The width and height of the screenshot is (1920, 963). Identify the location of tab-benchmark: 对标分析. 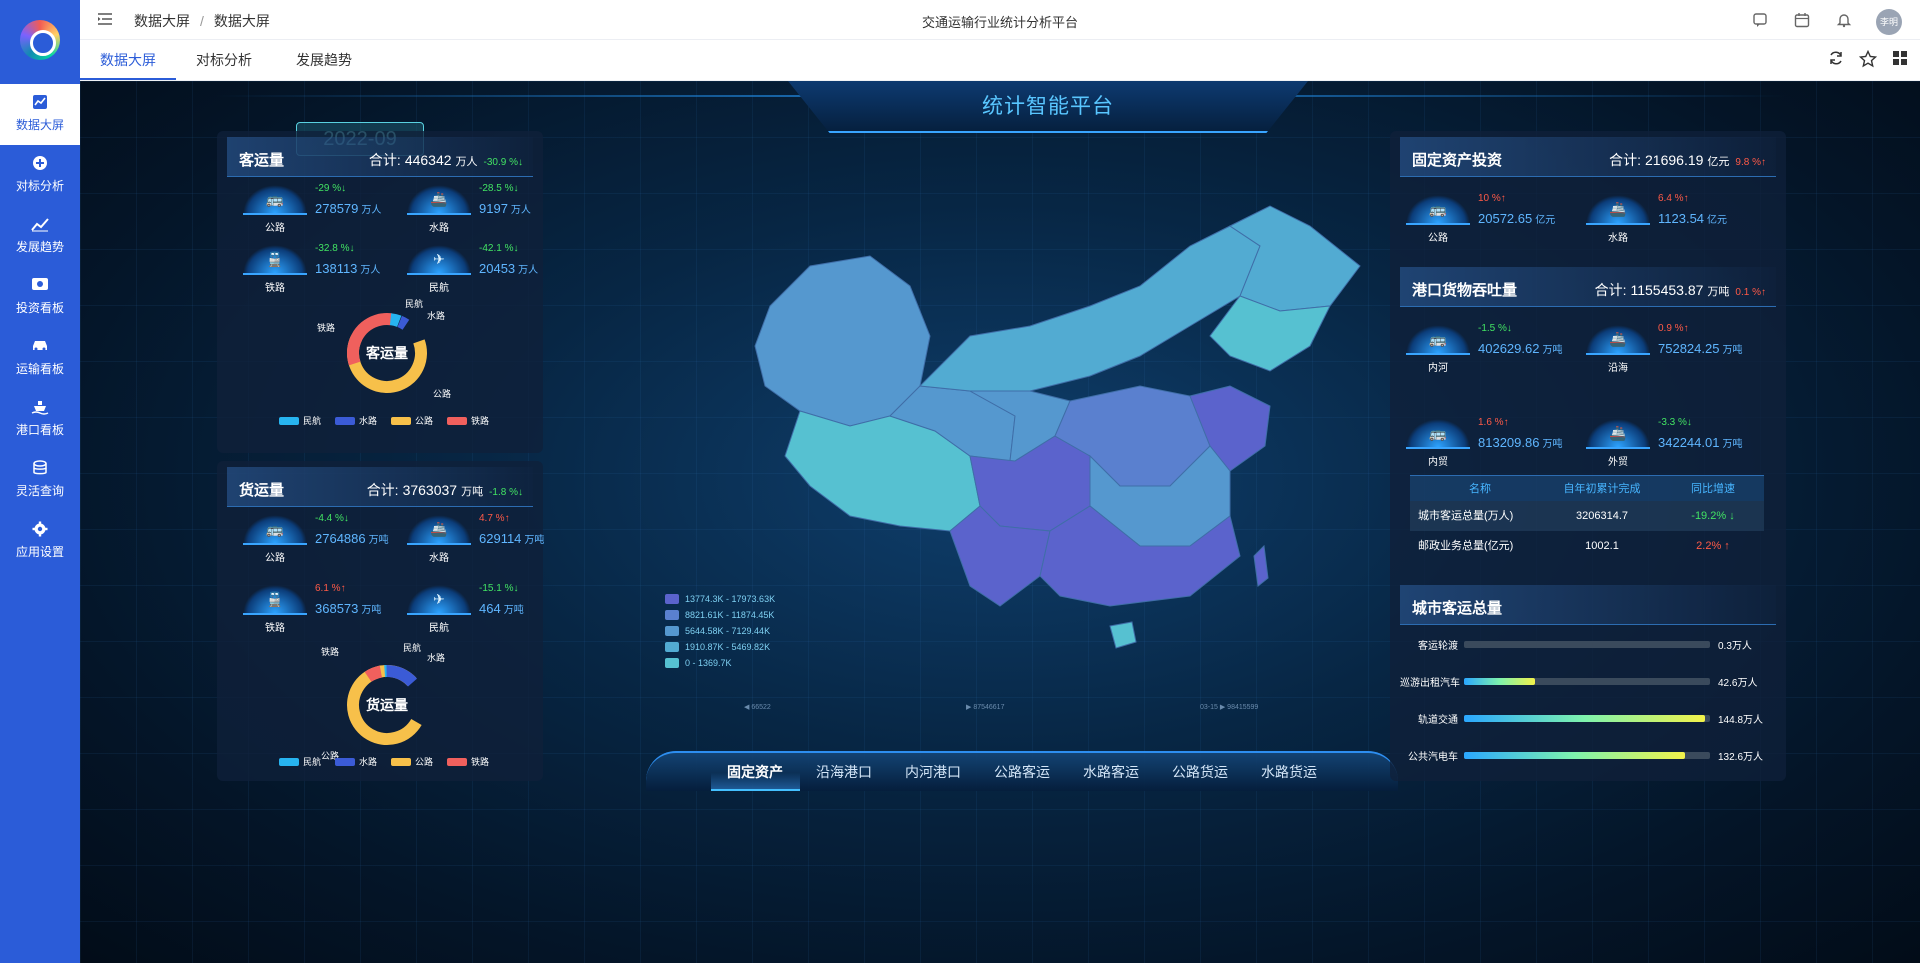
(224, 60).